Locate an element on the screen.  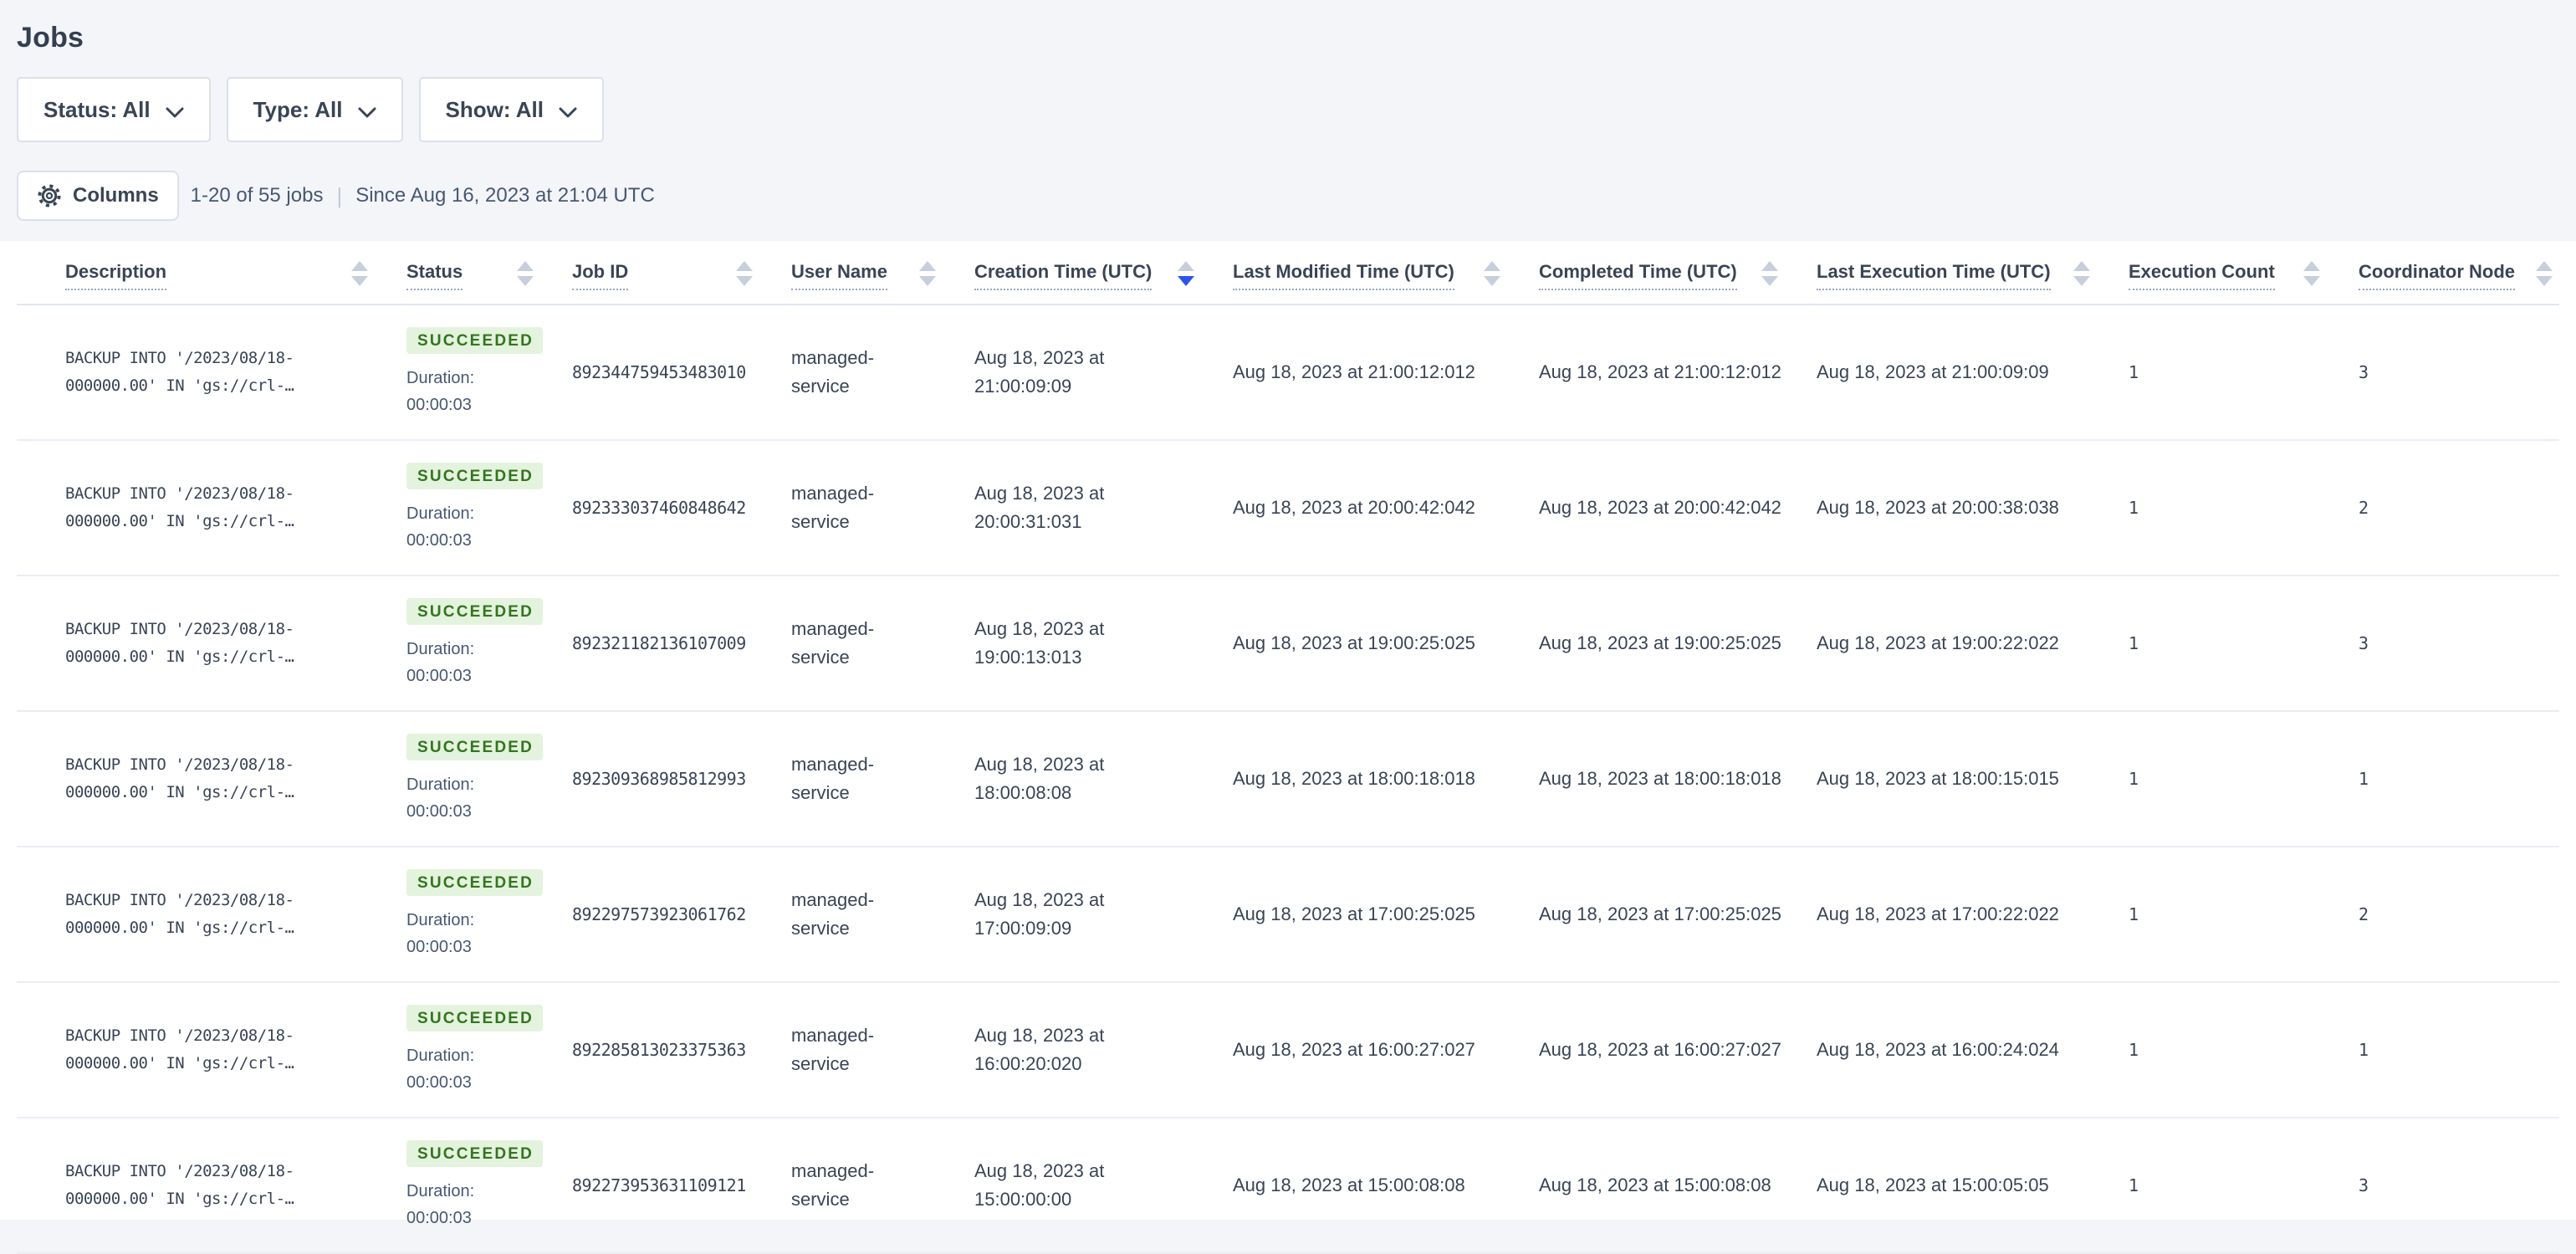
column-header: Coordinator Node is located at coordinates (2459, 272).